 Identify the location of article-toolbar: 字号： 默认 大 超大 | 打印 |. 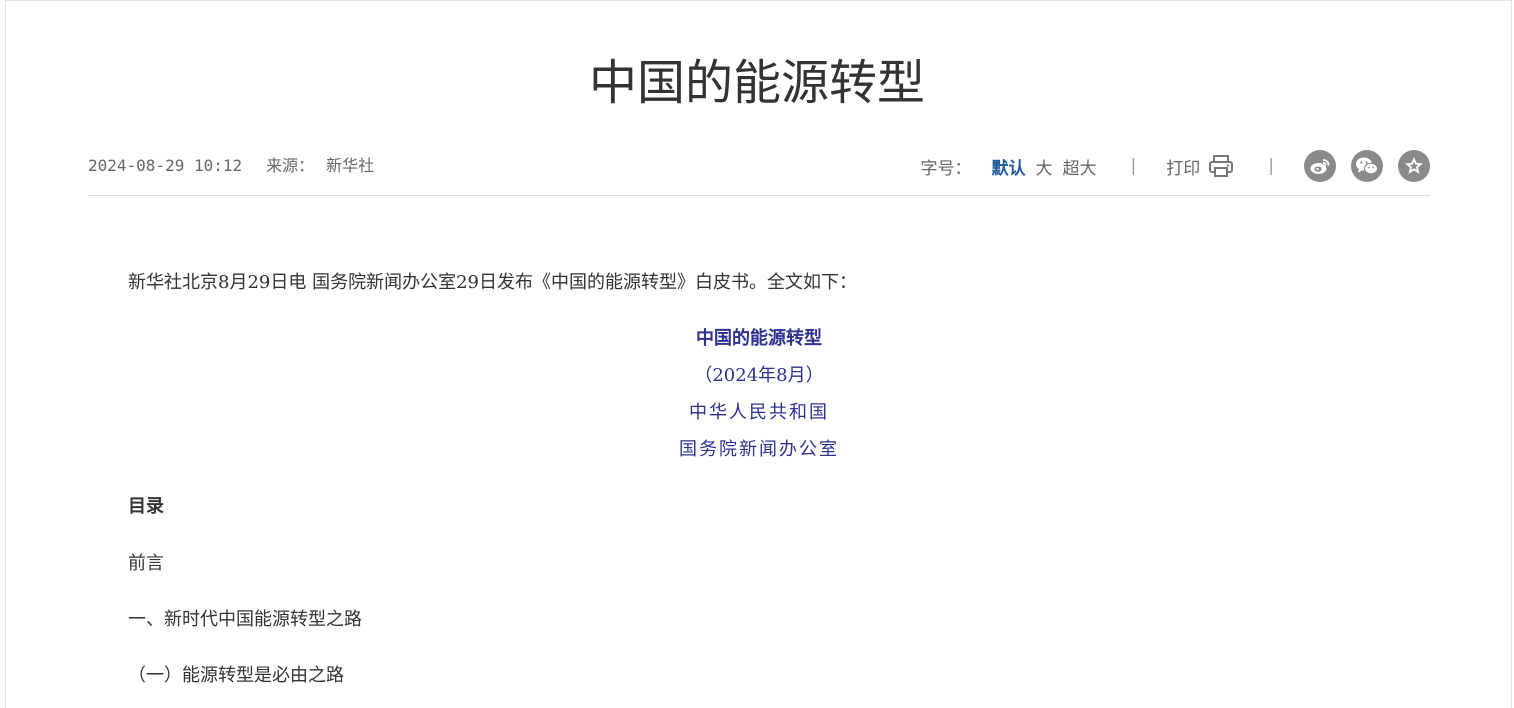
(1175, 166).